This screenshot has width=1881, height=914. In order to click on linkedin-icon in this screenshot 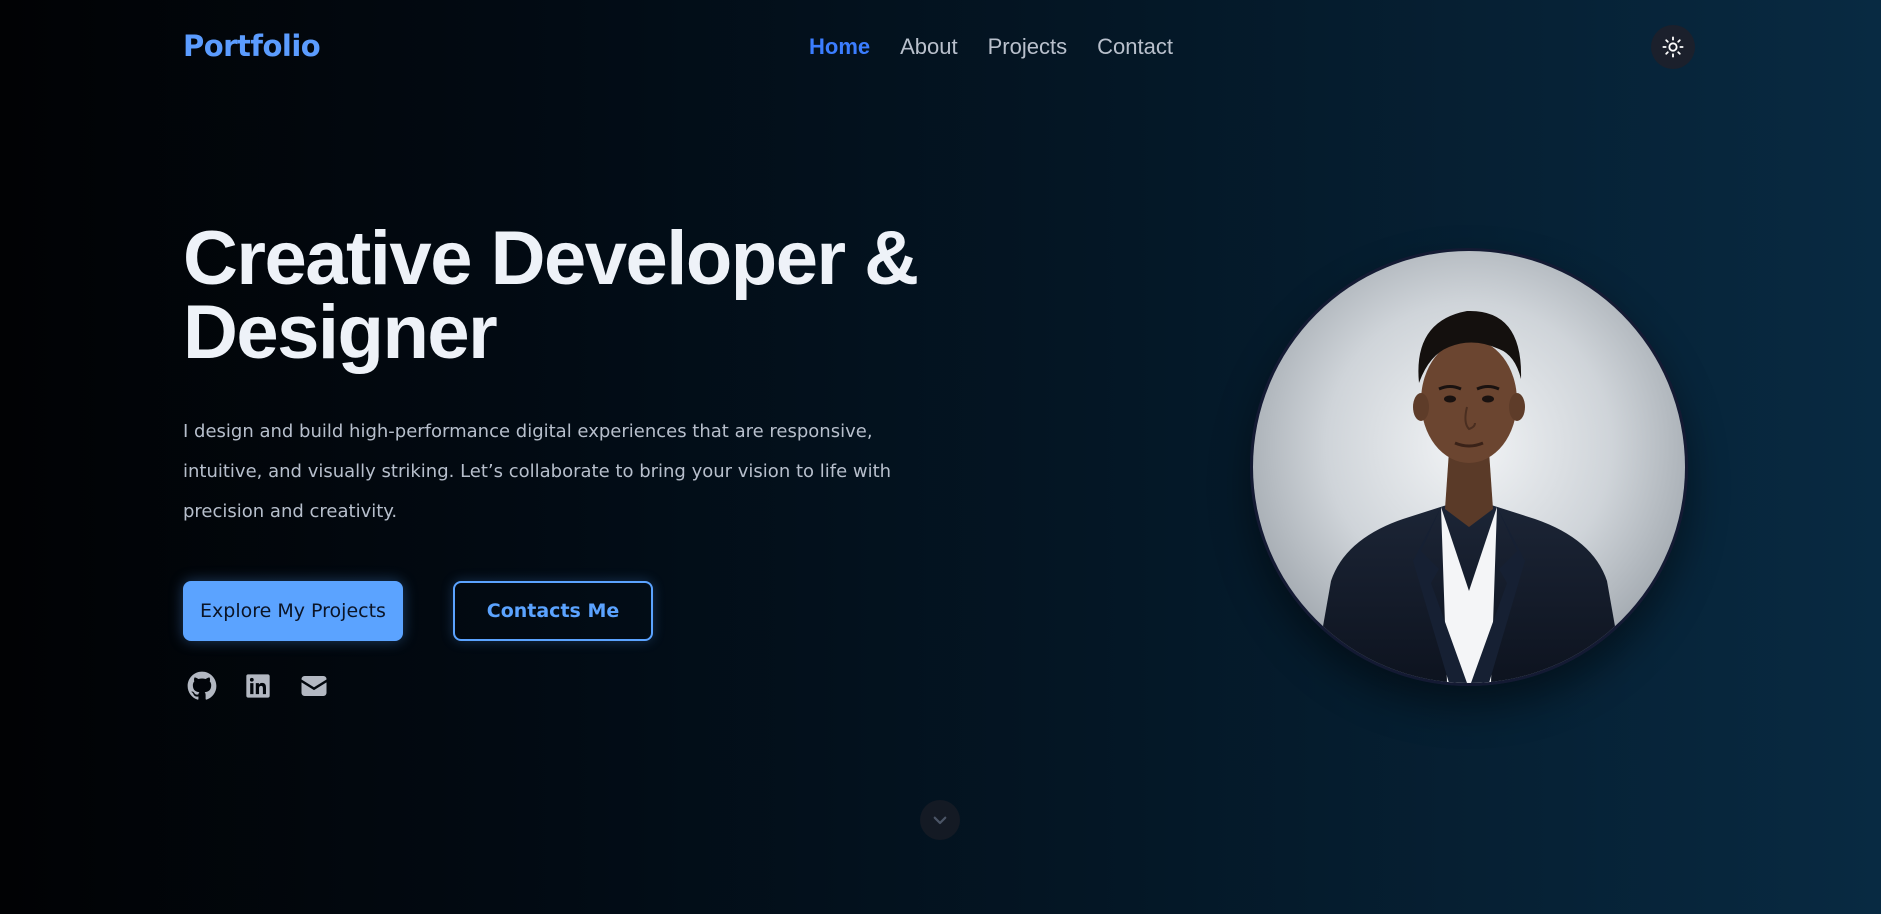, I will do `click(258, 686)`.